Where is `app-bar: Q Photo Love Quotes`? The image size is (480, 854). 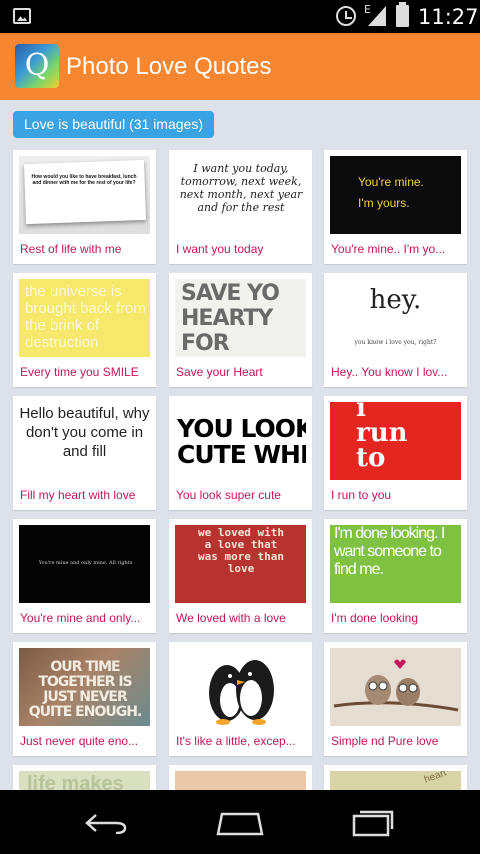 app-bar: Q Photo Love Quotes is located at coordinates (240, 66).